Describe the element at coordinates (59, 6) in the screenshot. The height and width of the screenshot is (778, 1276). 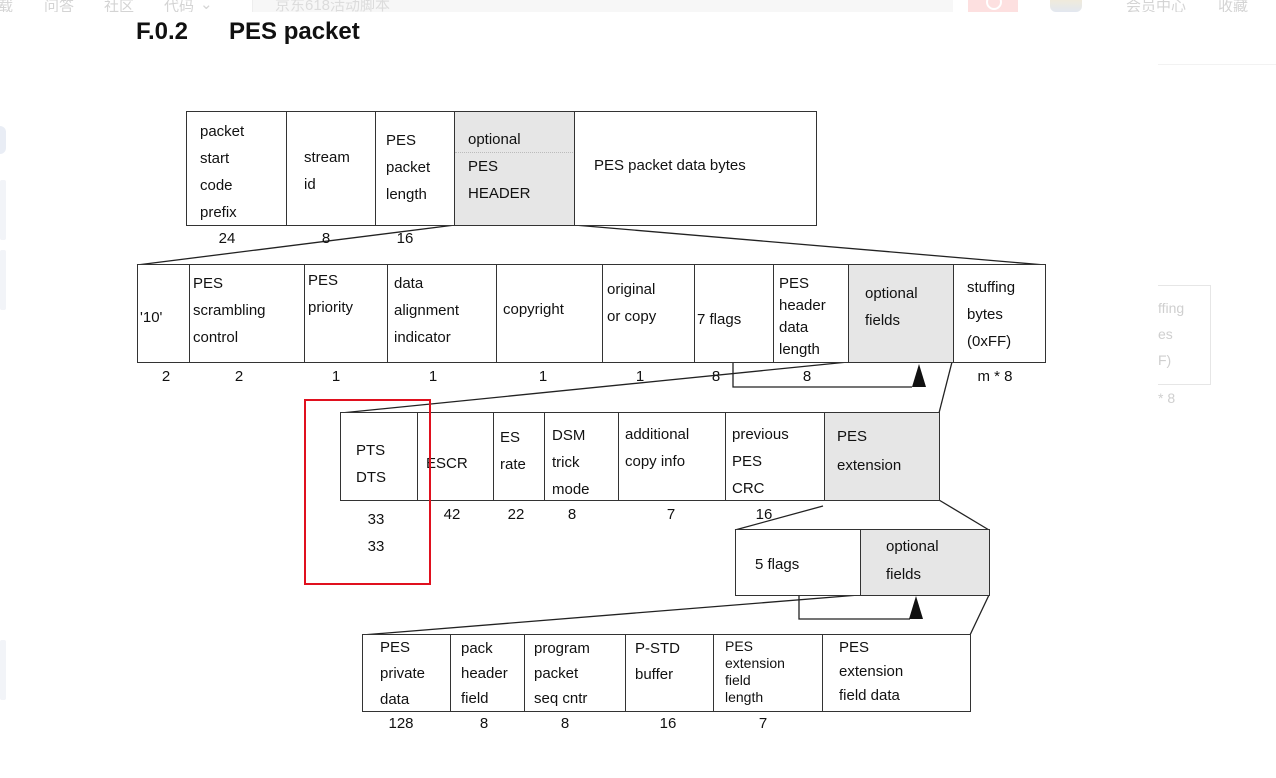
I see `nav-item-qa: 问答` at that location.